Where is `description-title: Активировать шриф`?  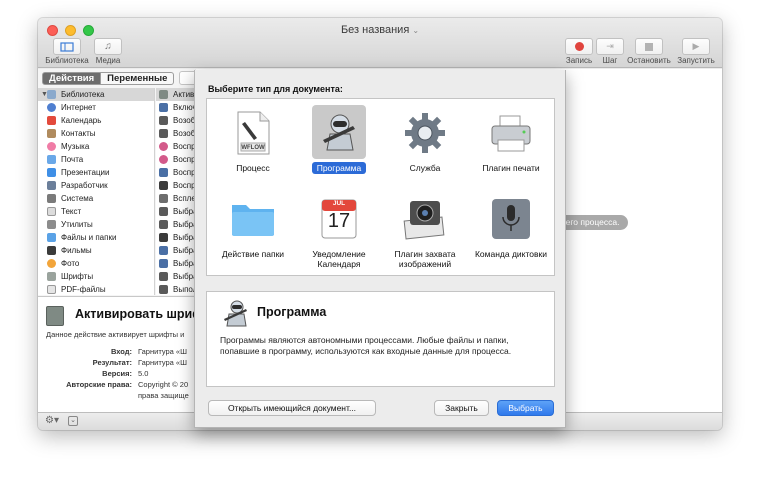 description-title: Активировать шриф is located at coordinates (139, 314).